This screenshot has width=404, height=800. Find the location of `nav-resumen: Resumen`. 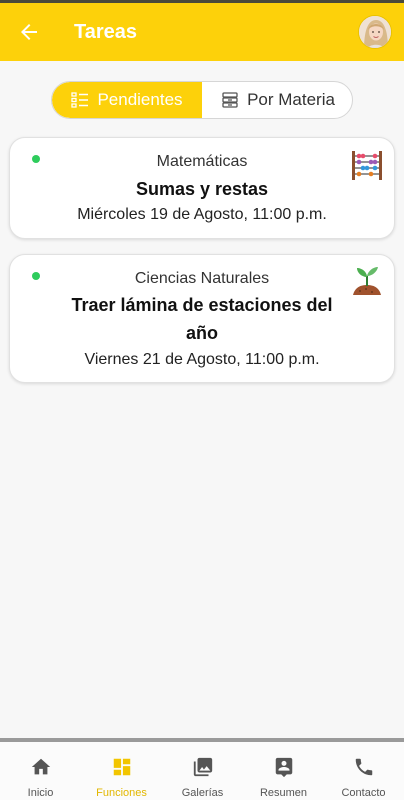

nav-resumen: Resumen is located at coordinates (283, 775).